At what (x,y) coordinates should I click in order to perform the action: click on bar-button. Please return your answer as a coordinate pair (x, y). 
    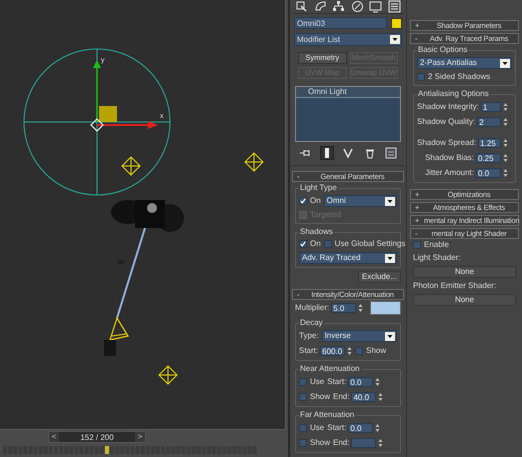
    Looking at the image, I should click on (327, 153).